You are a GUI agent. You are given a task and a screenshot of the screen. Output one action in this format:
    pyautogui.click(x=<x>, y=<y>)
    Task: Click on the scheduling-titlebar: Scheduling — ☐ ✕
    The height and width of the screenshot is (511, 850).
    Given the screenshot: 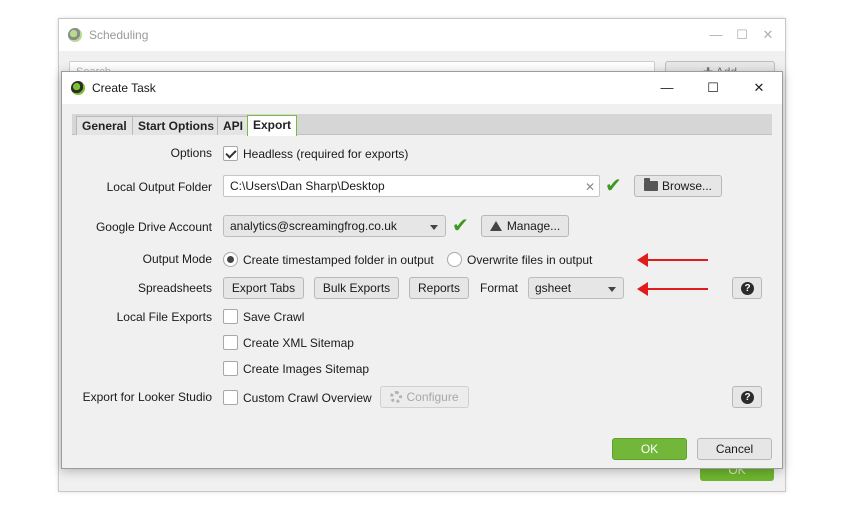 What is the action you would take?
    pyautogui.click(x=422, y=35)
    